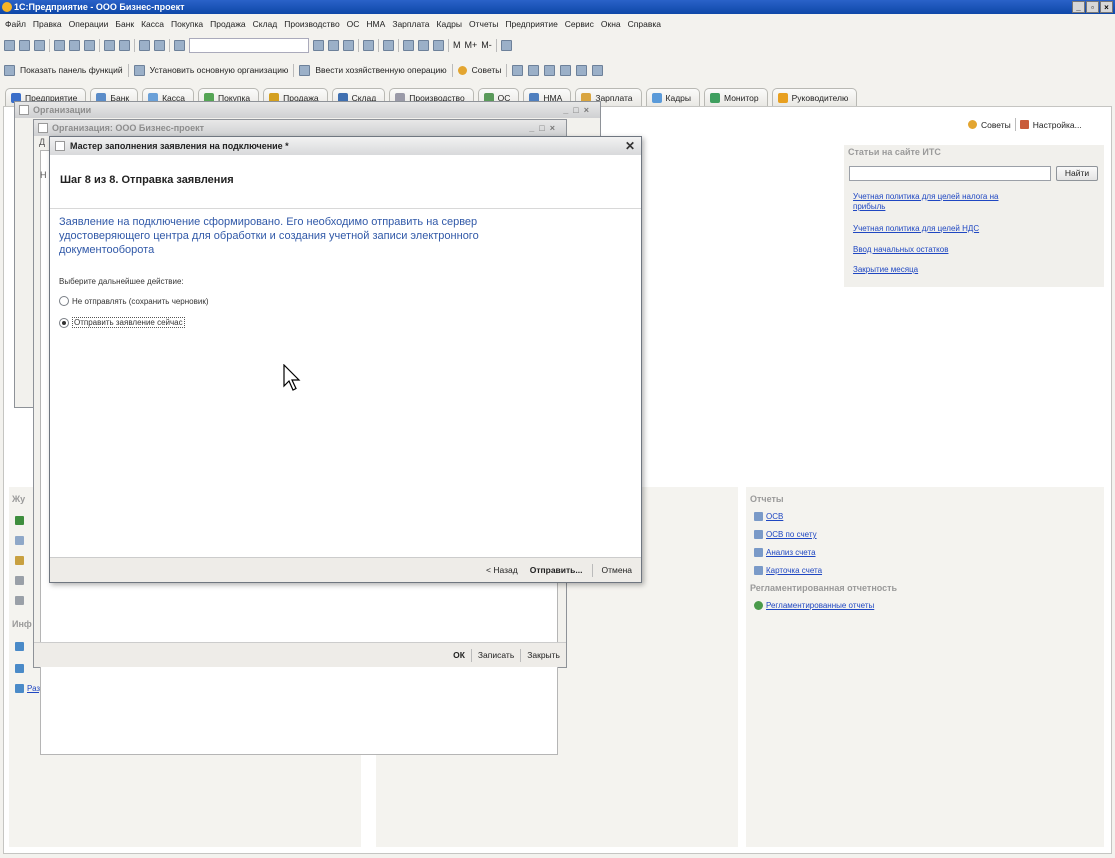 The width and height of the screenshot is (1115, 858). What do you see at coordinates (950, 173) in the screenshot?
I see `its-search-input` at bounding box center [950, 173].